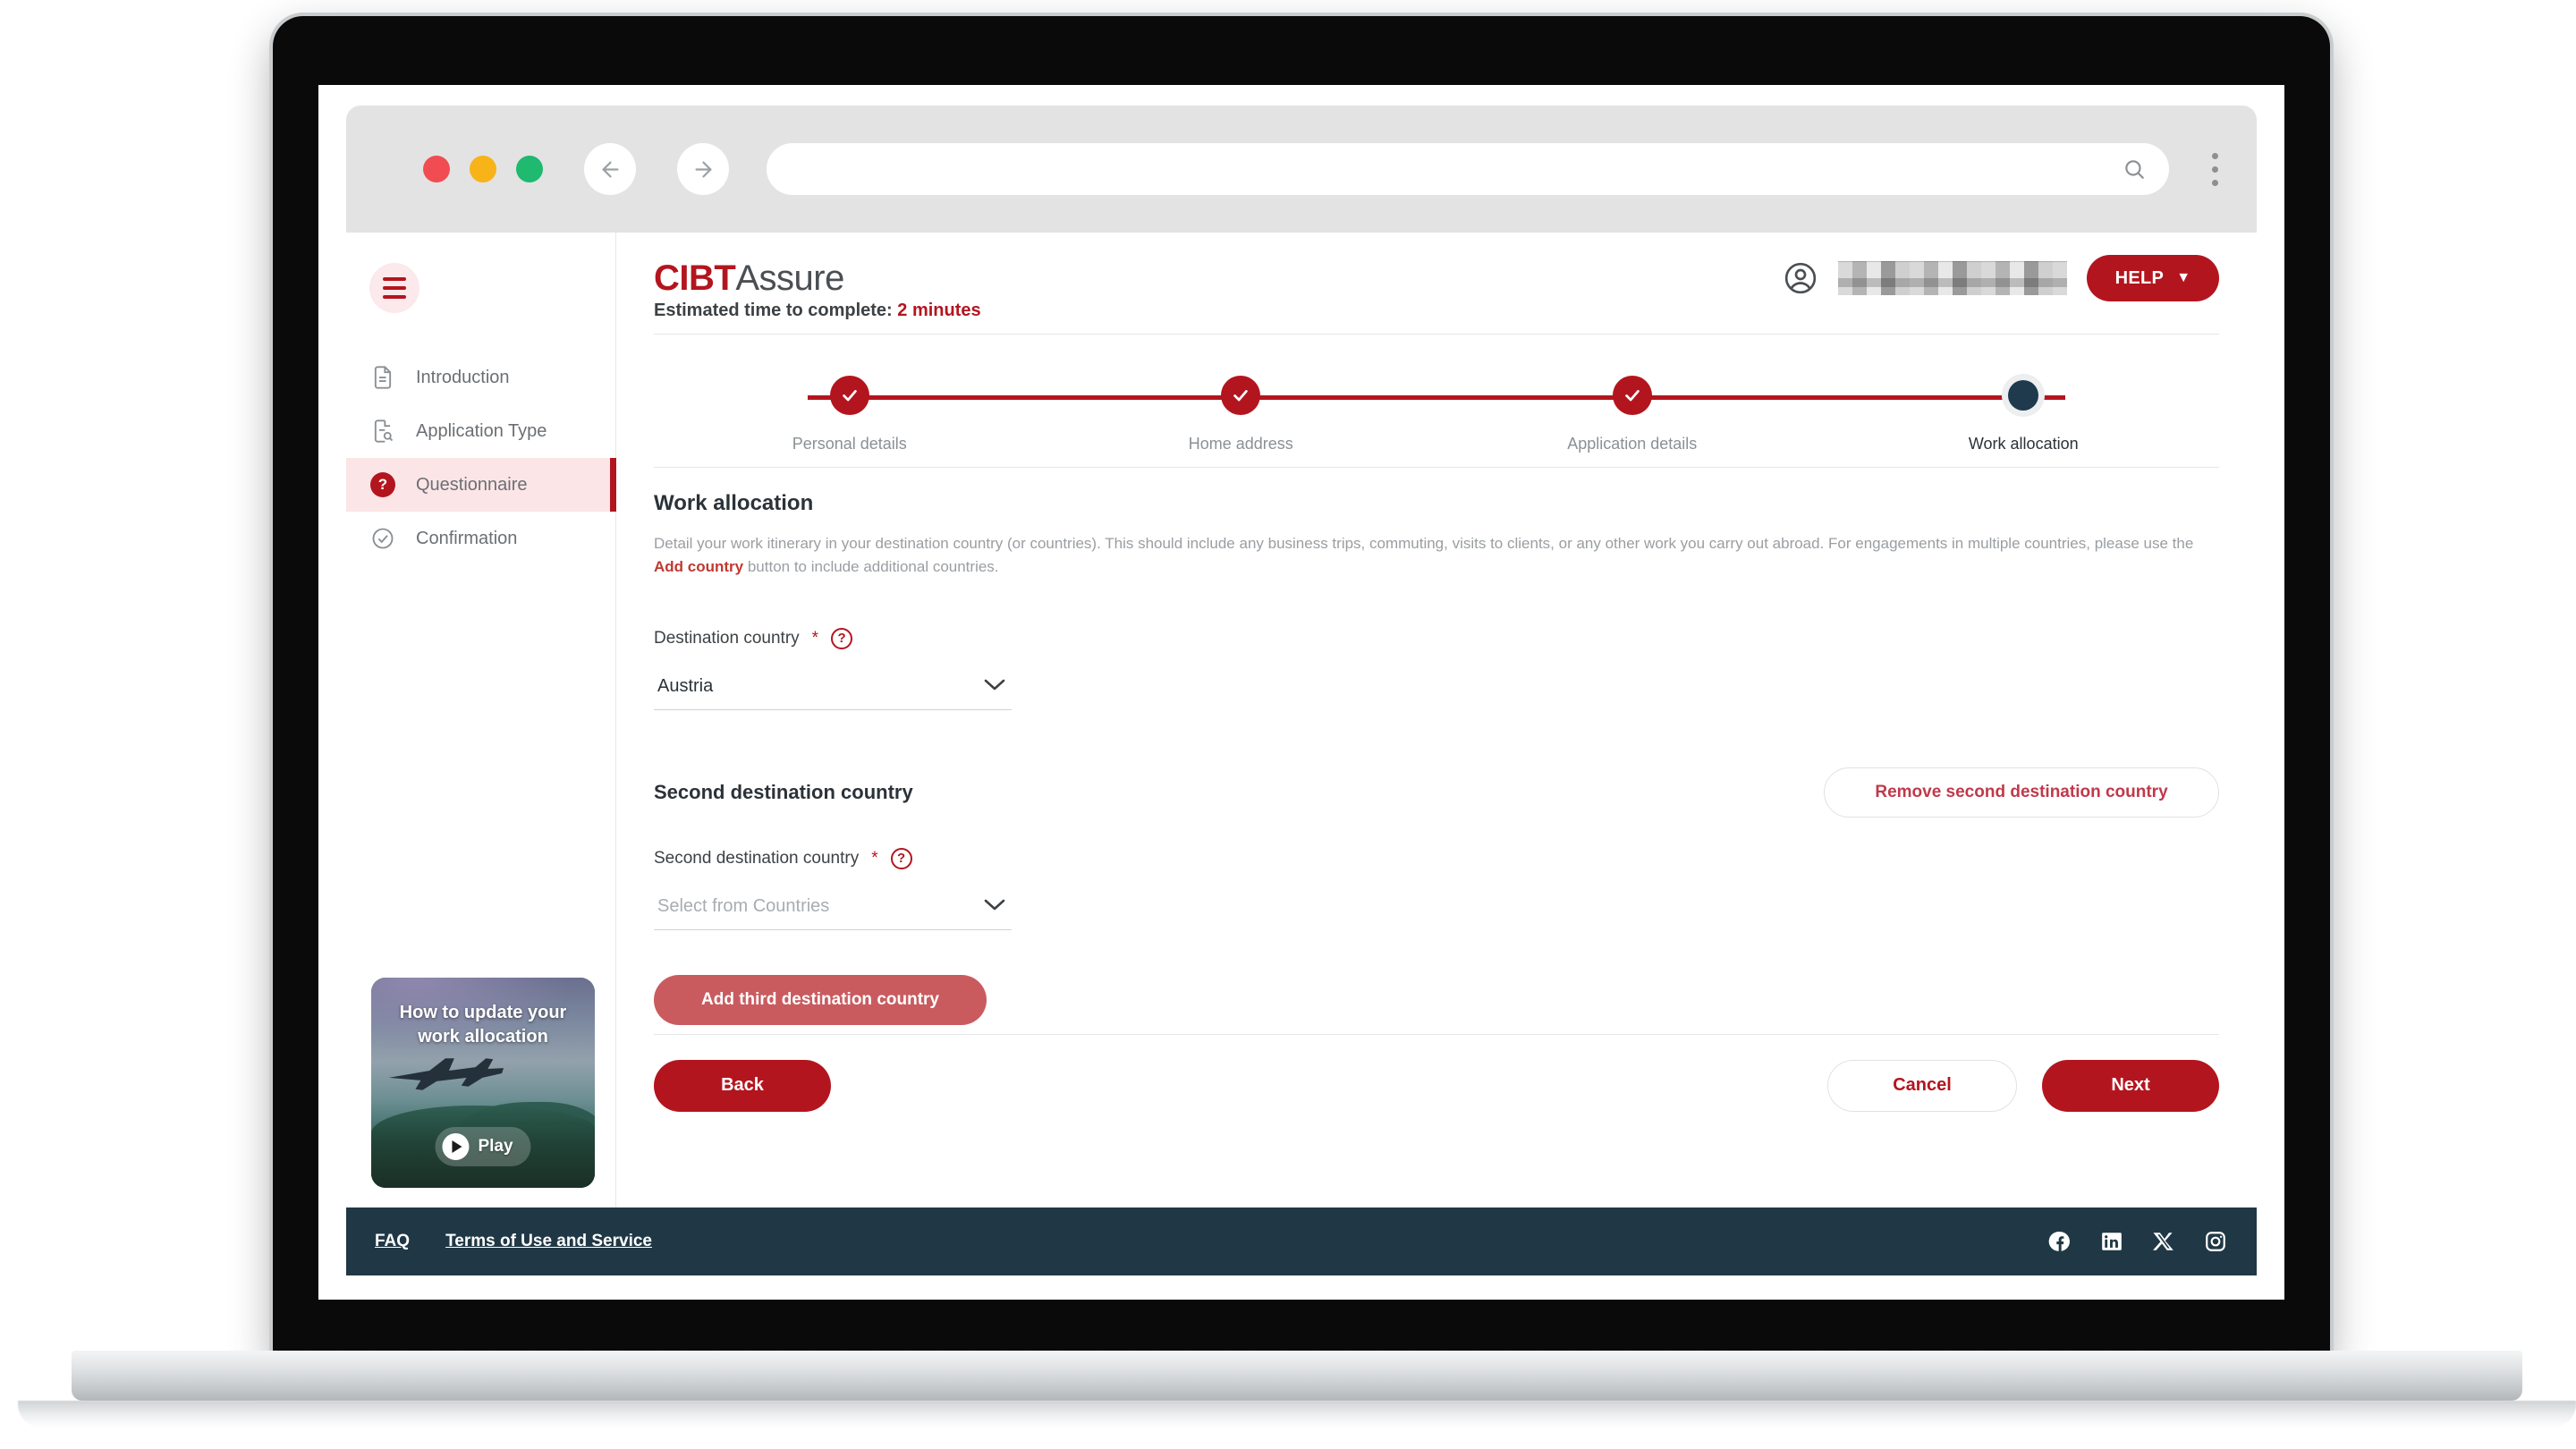 Image resolution: width=2576 pixels, height=1449 pixels. What do you see at coordinates (1952, 278) in the screenshot?
I see `user-name-redacted` at bounding box center [1952, 278].